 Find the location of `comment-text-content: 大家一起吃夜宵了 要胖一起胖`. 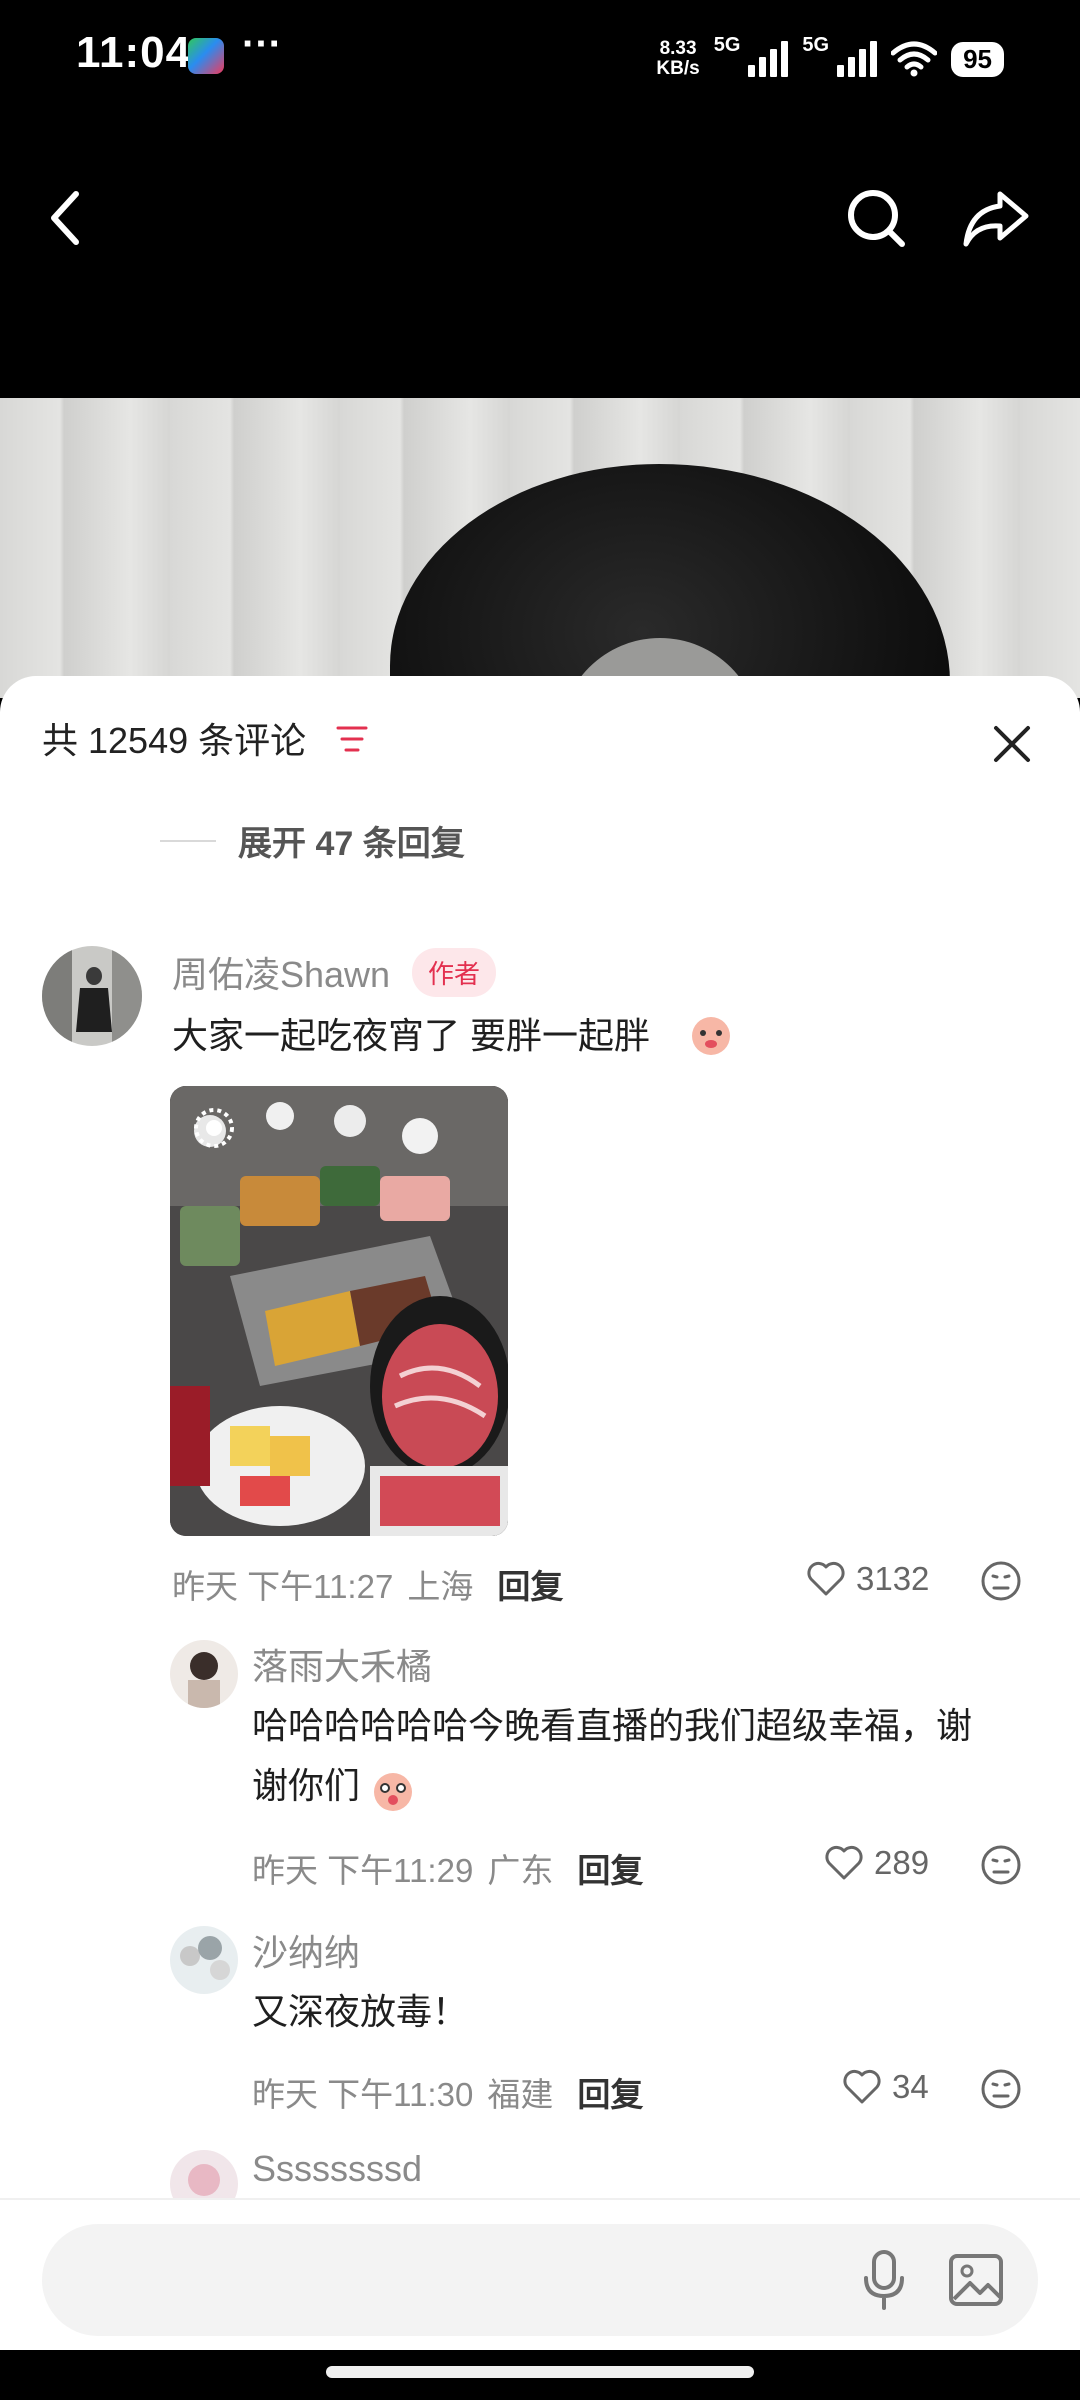

comment-text-content: 大家一起吃夜宵了 要胖一起胖 is located at coordinates (411, 1035).